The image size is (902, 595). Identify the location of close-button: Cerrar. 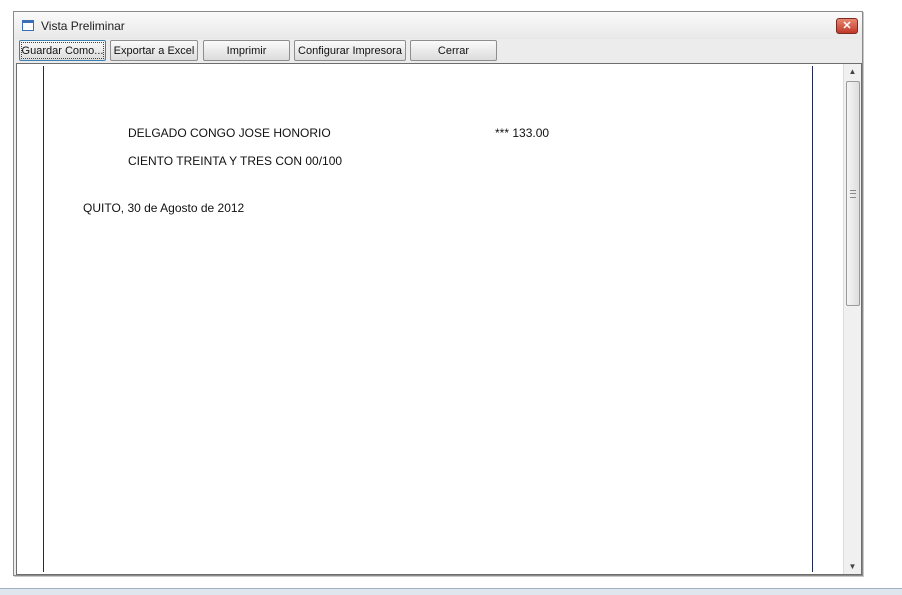
(453, 50).